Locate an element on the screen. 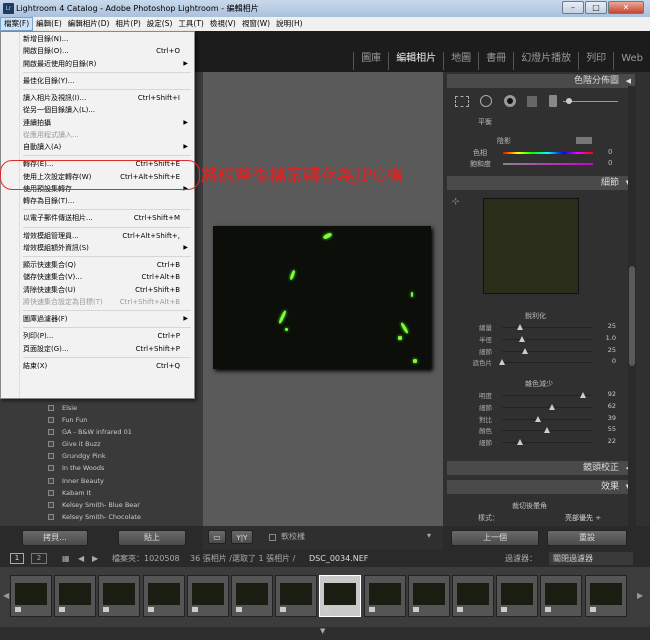  lens-header: 鏡頭校正◀ is located at coordinates (541, 468).